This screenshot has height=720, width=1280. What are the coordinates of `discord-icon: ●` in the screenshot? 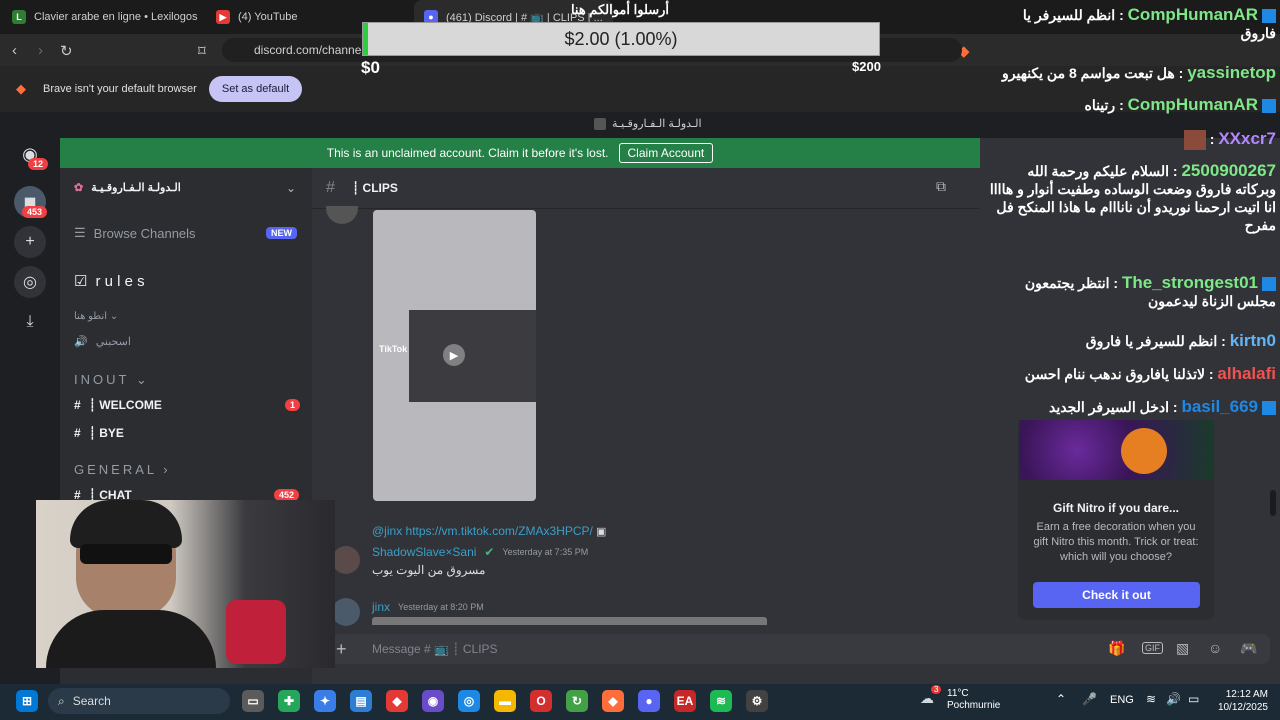 It's located at (649, 701).